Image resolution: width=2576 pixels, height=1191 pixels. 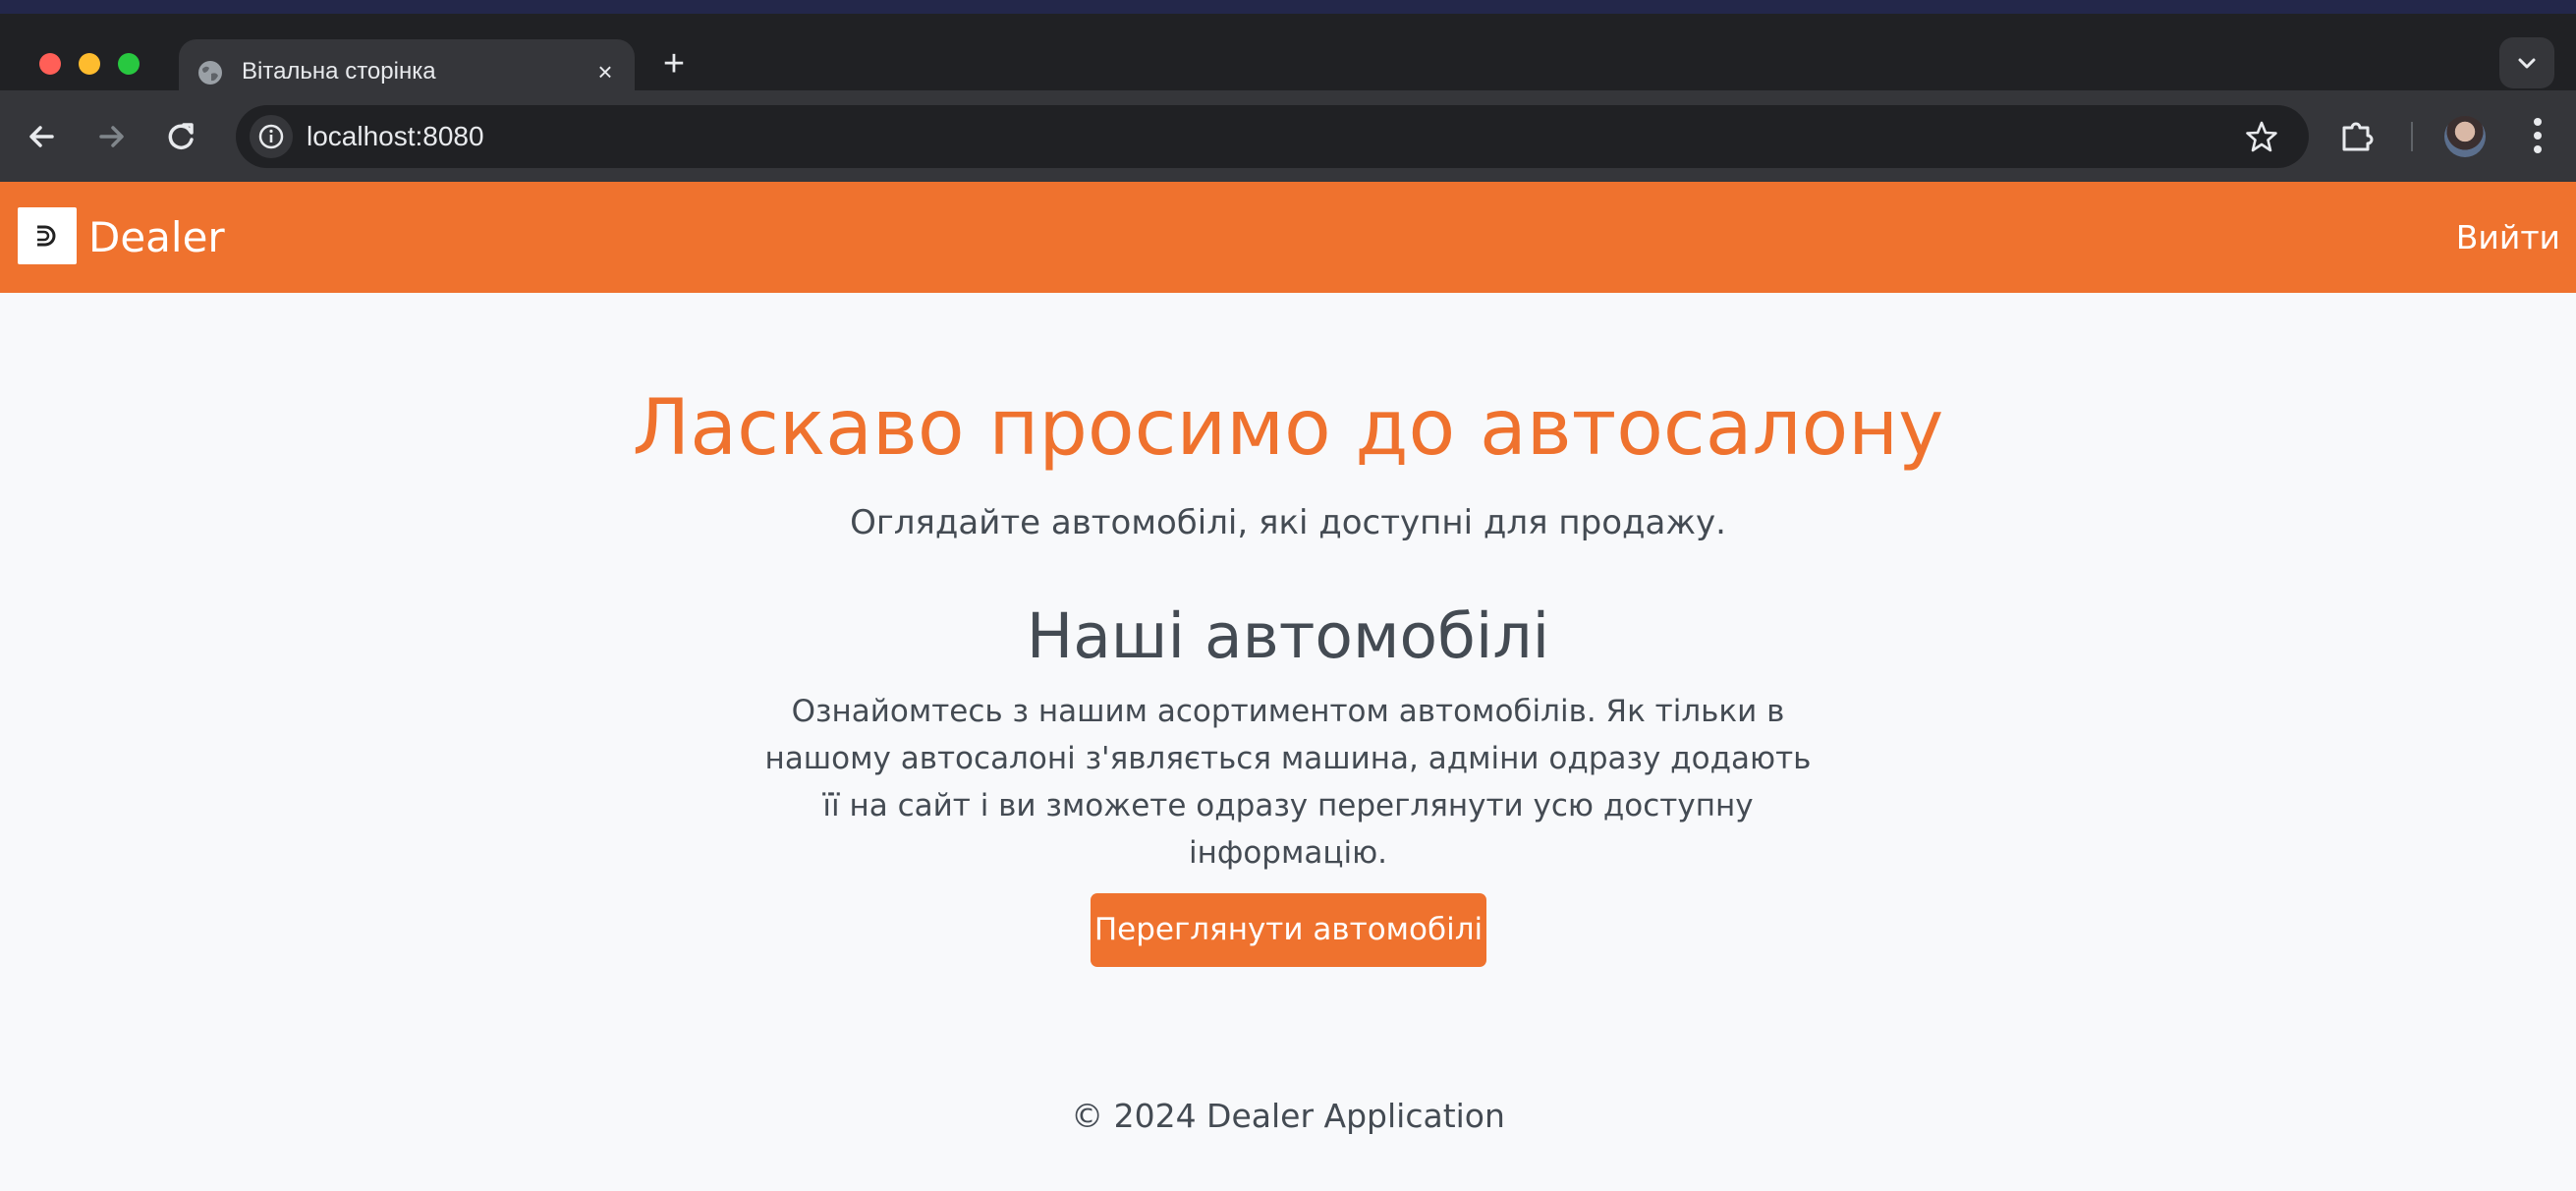 What do you see at coordinates (129, 64) in the screenshot?
I see `window-maximize-button` at bounding box center [129, 64].